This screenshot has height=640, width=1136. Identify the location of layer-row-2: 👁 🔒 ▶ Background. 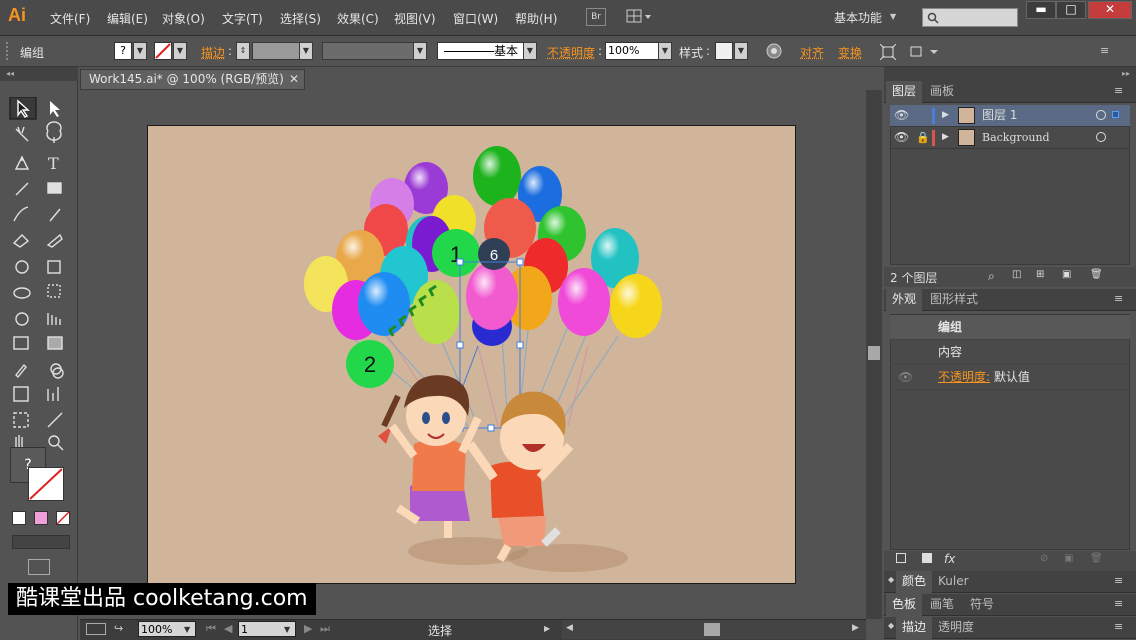
(1010, 138).